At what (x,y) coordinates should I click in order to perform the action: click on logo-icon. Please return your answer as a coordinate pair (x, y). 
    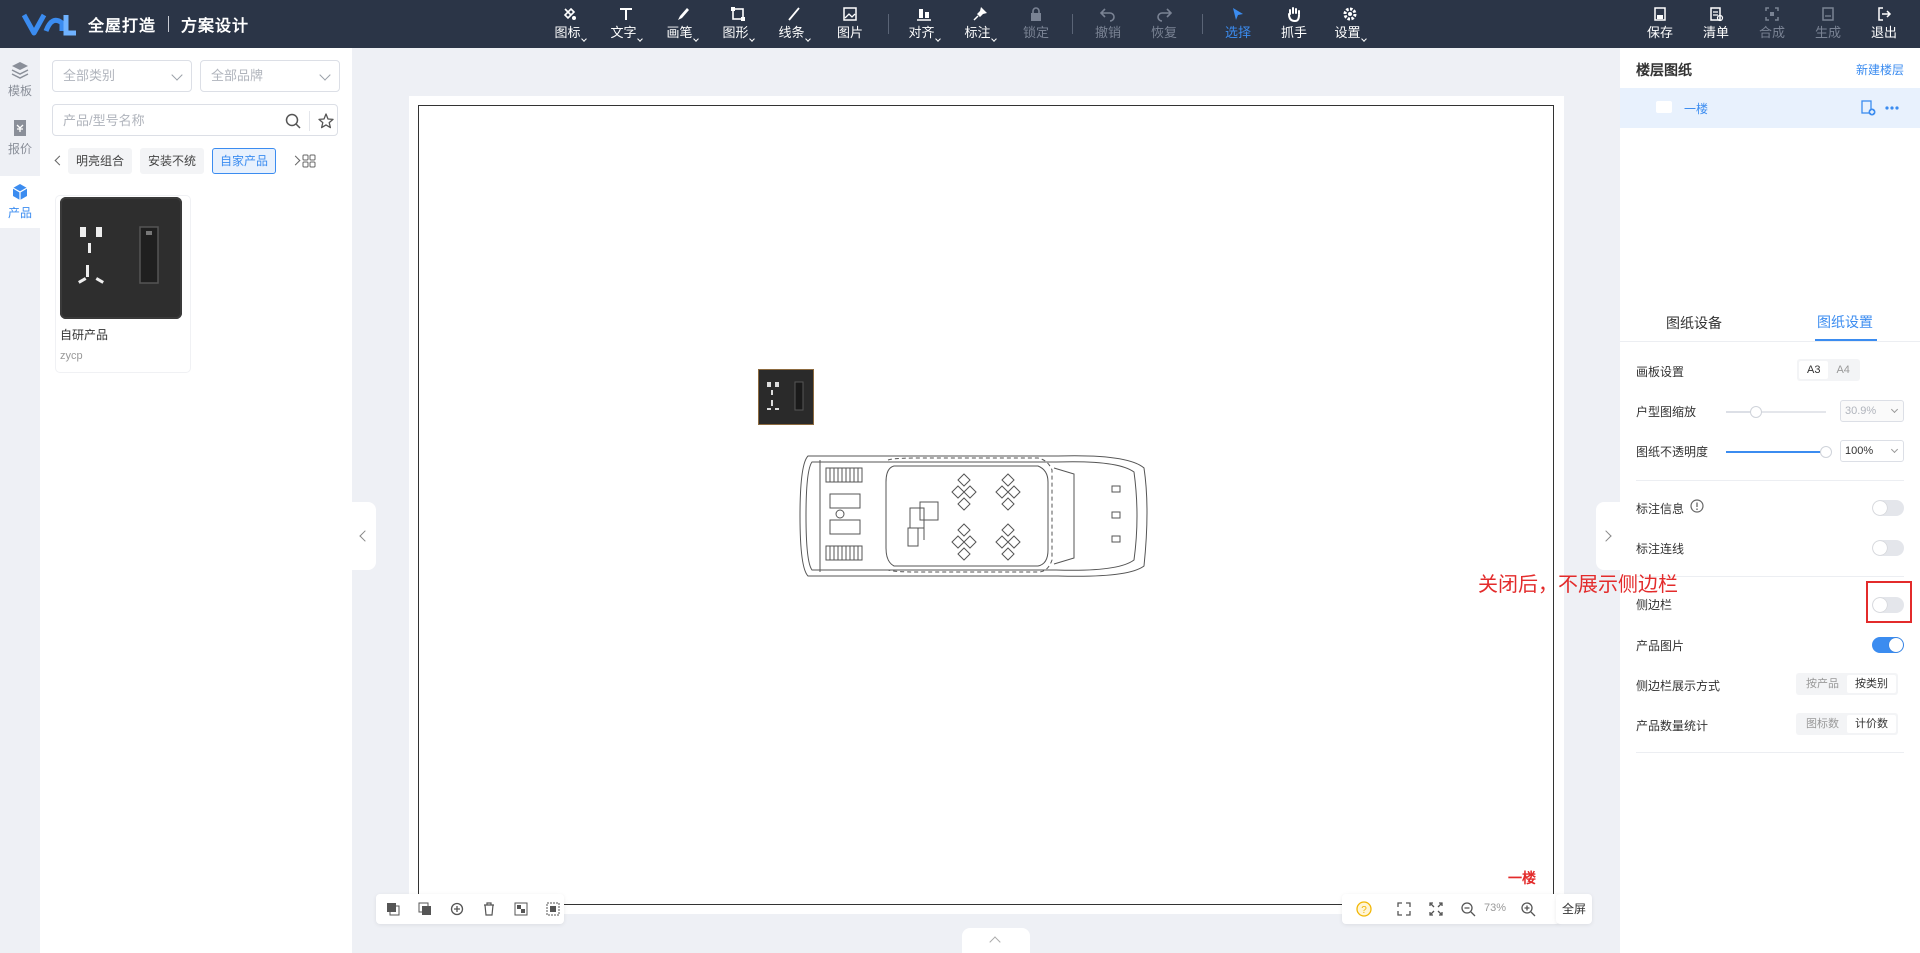
    Looking at the image, I should click on (49, 24).